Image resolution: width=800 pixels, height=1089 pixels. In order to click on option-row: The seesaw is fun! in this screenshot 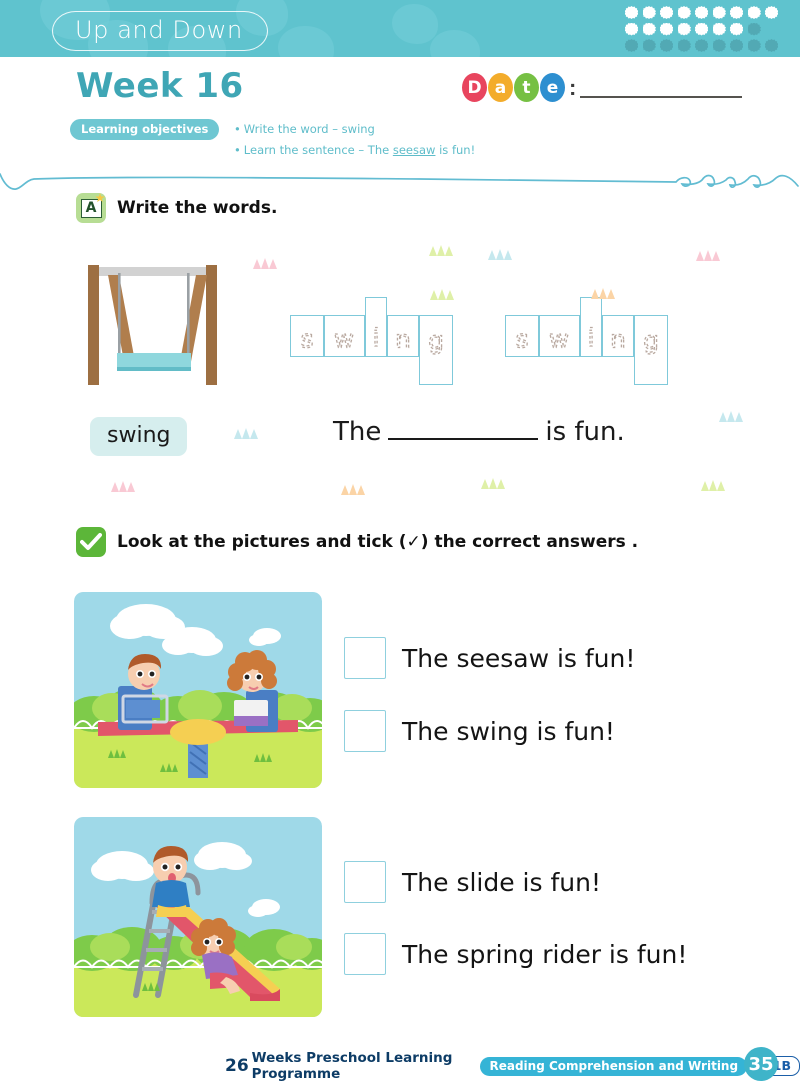, I will do `click(489, 658)`.